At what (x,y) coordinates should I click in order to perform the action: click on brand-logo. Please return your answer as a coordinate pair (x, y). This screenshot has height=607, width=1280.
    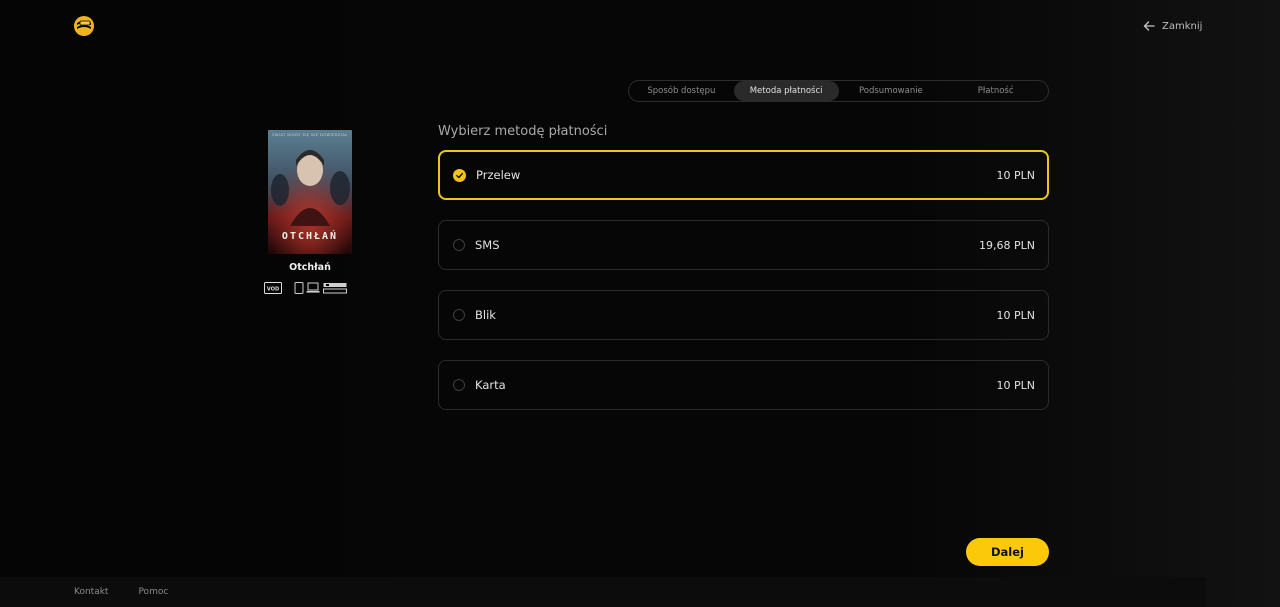
    Looking at the image, I should click on (84, 26).